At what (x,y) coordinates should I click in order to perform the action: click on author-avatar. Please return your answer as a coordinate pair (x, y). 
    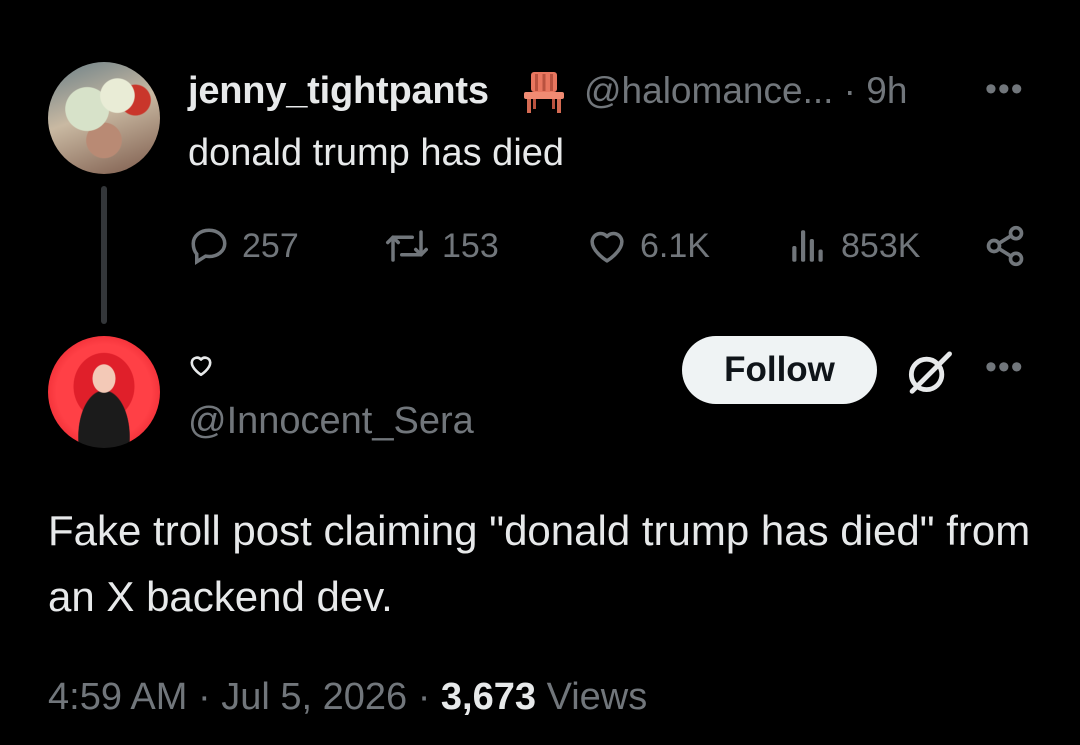
    Looking at the image, I should click on (104, 392).